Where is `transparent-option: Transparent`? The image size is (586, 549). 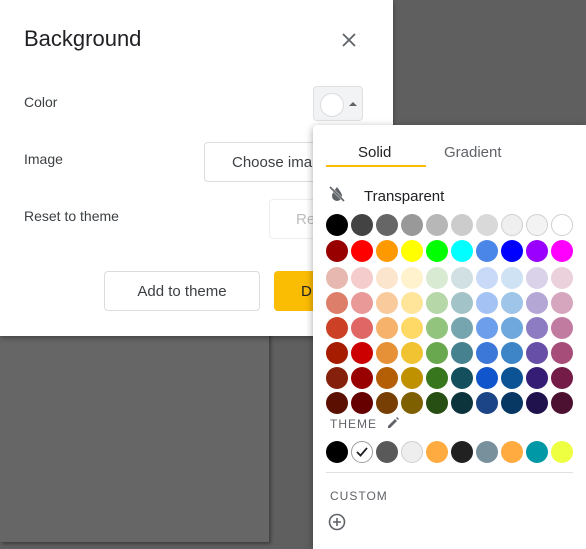 transparent-option: Transparent is located at coordinates (386, 196).